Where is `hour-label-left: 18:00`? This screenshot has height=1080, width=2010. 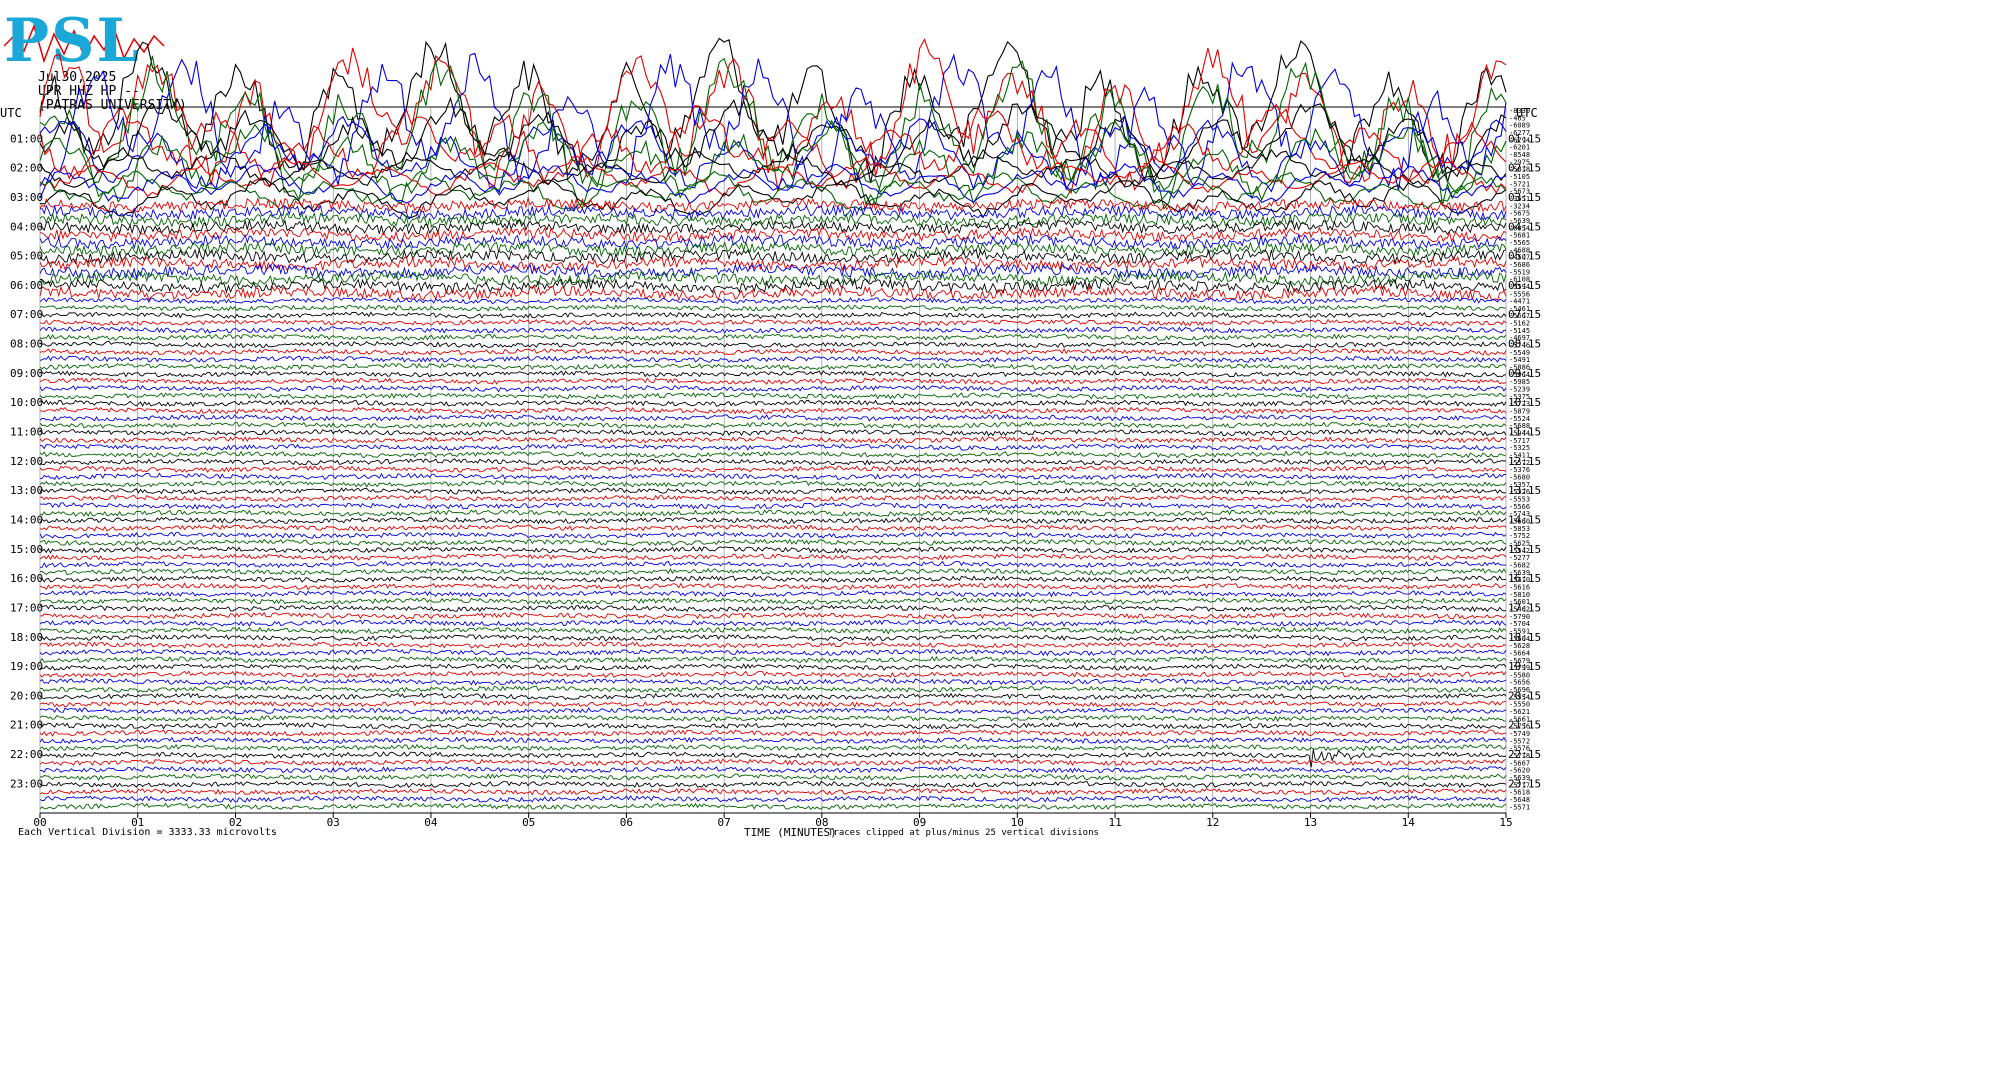 hour-label-left: 18:00 is located at coordinates (26, 637).